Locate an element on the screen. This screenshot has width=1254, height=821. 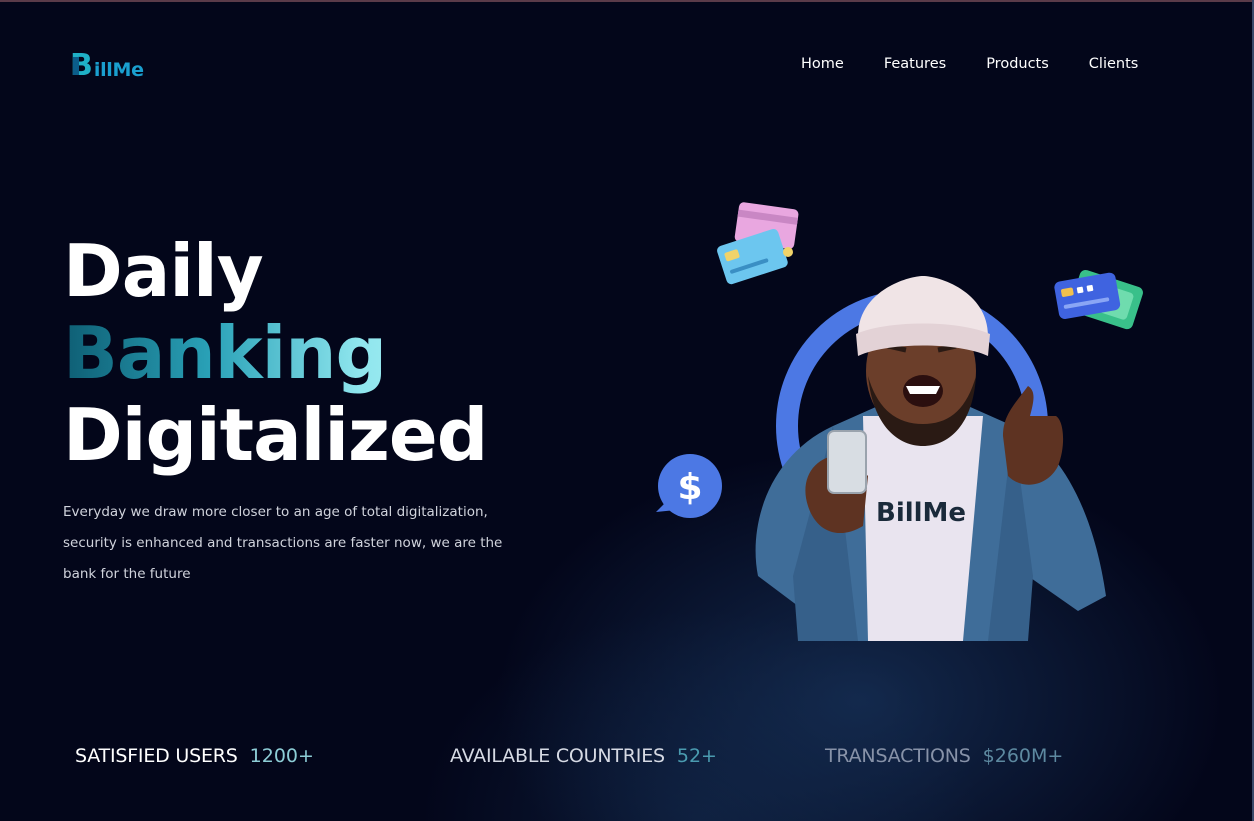
stat-label: SATISFIED USERS is located at coordinates (156, 756).